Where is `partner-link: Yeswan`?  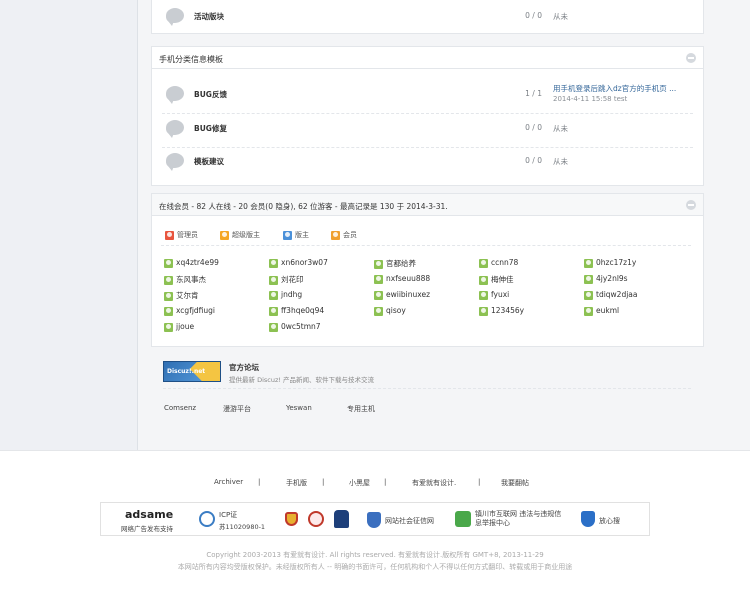
partner-link: Yeswan is located at coordinates (299, 408).